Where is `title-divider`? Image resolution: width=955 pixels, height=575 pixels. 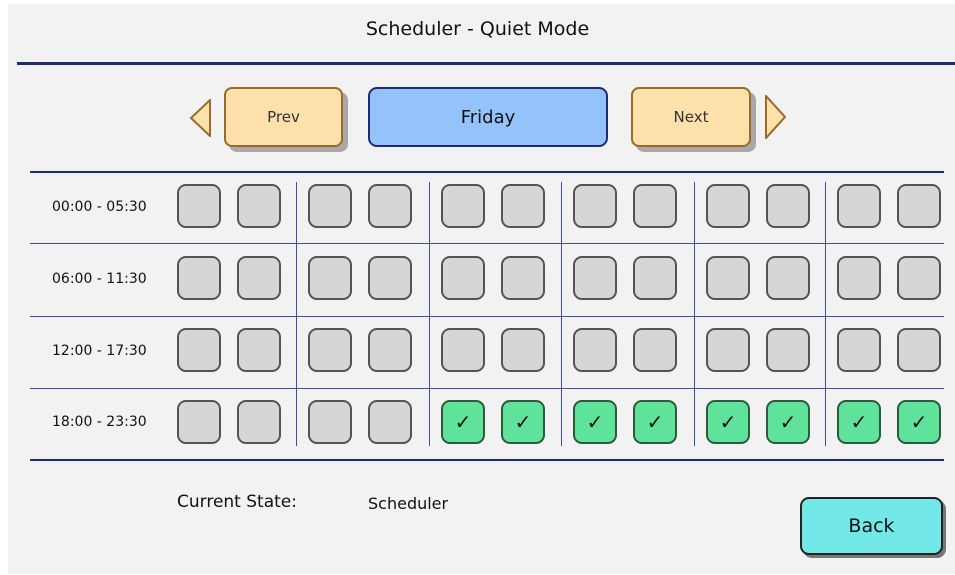 title-divider is located at coordinates (486, 63).